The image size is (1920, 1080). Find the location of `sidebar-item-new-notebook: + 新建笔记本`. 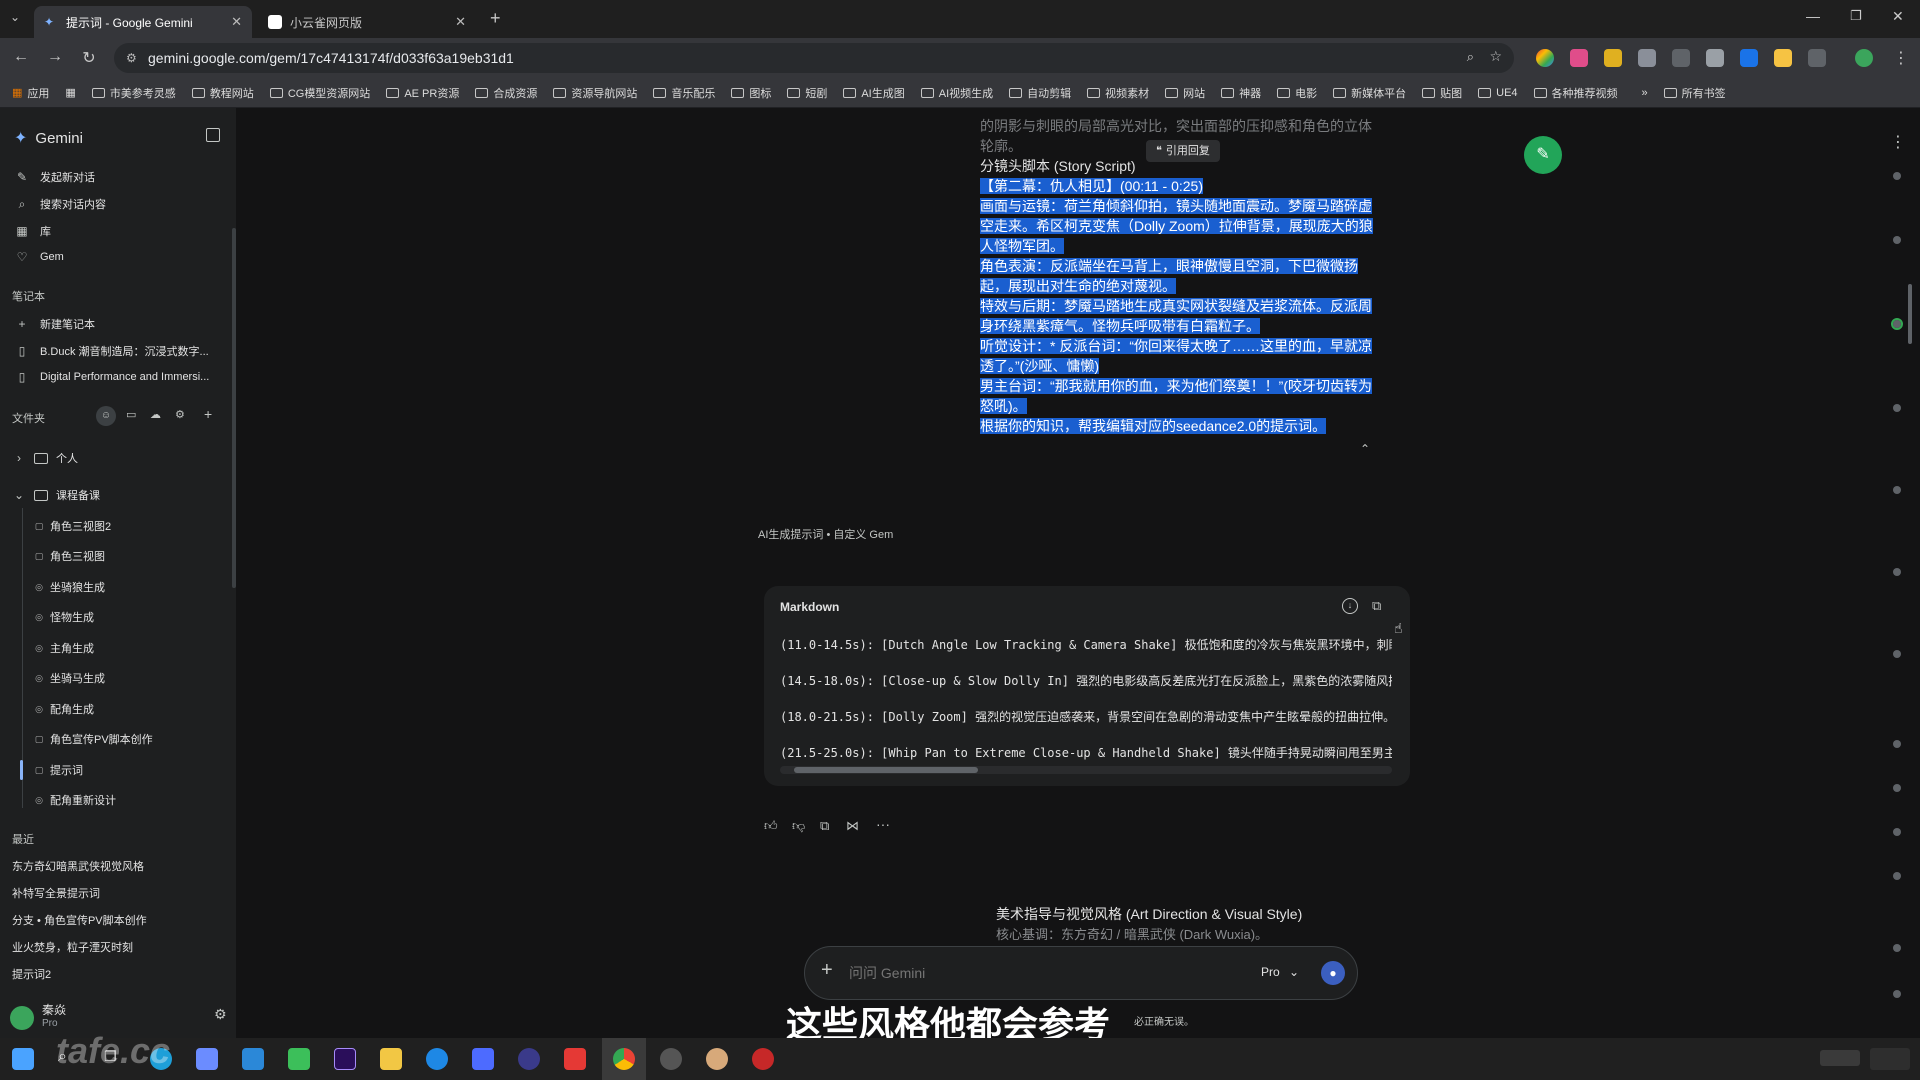

sidebar-item-new-notebook: + 新建笔记本 is located at coordinates (54, 324).